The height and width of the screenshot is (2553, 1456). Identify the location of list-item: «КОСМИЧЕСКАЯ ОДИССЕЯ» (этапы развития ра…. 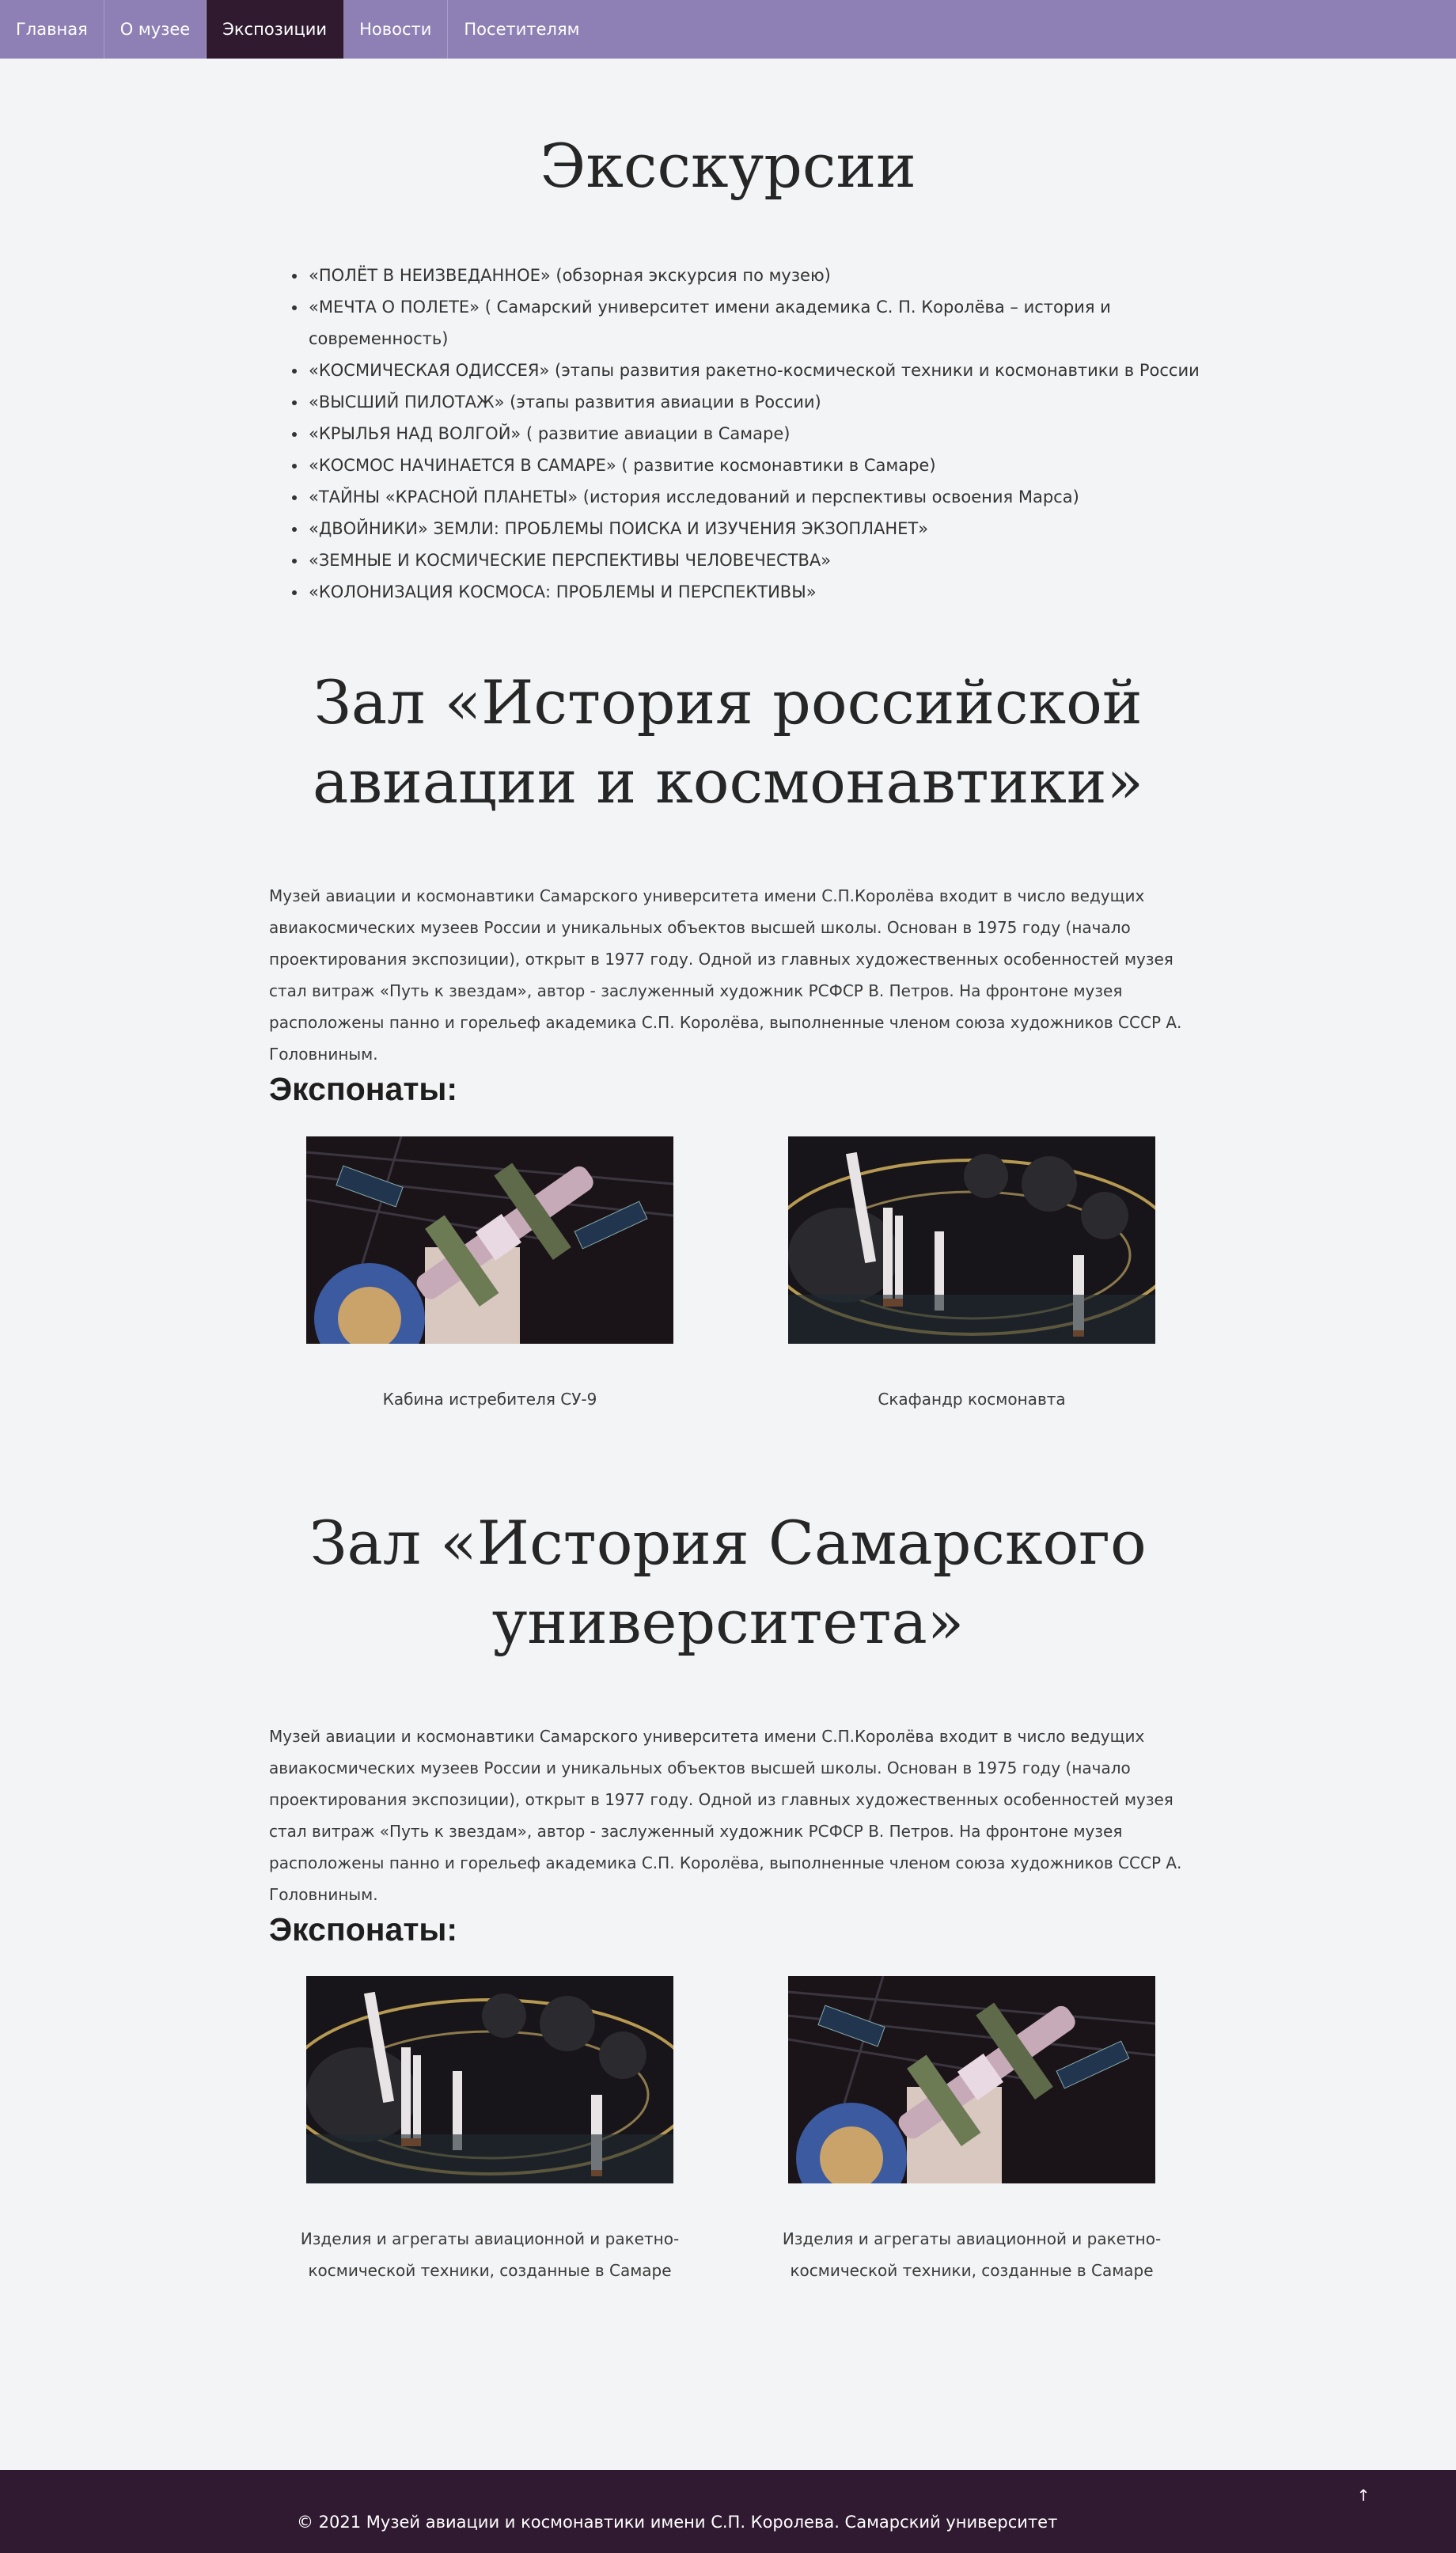
(754, 370).